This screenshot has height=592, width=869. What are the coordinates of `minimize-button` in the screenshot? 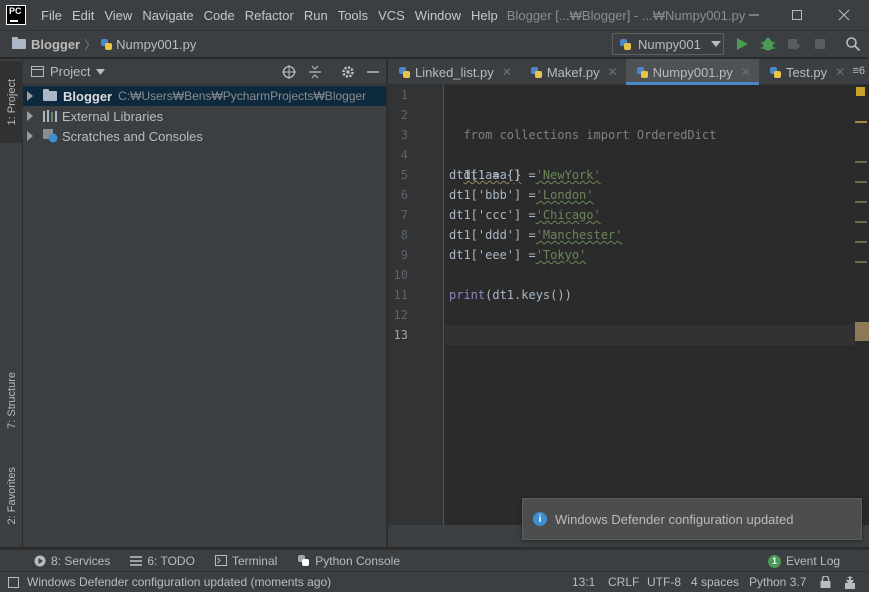 It's located at (754, 15).